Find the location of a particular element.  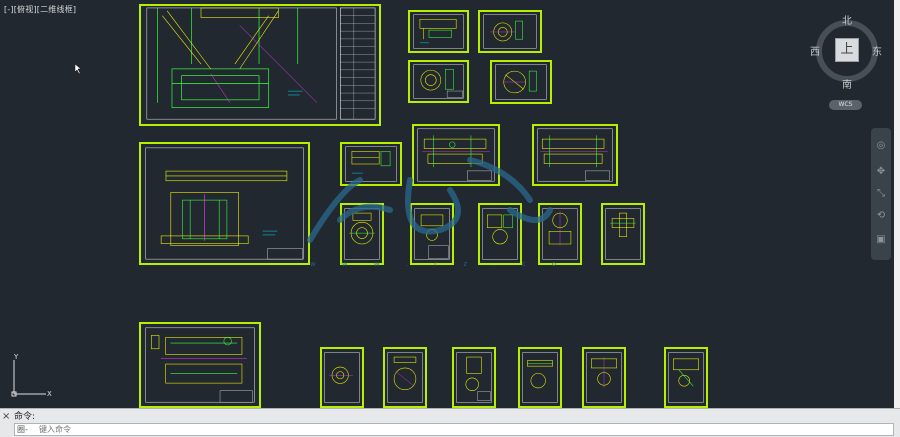

sheet-base-assembly is located at coordinates (200, 365).